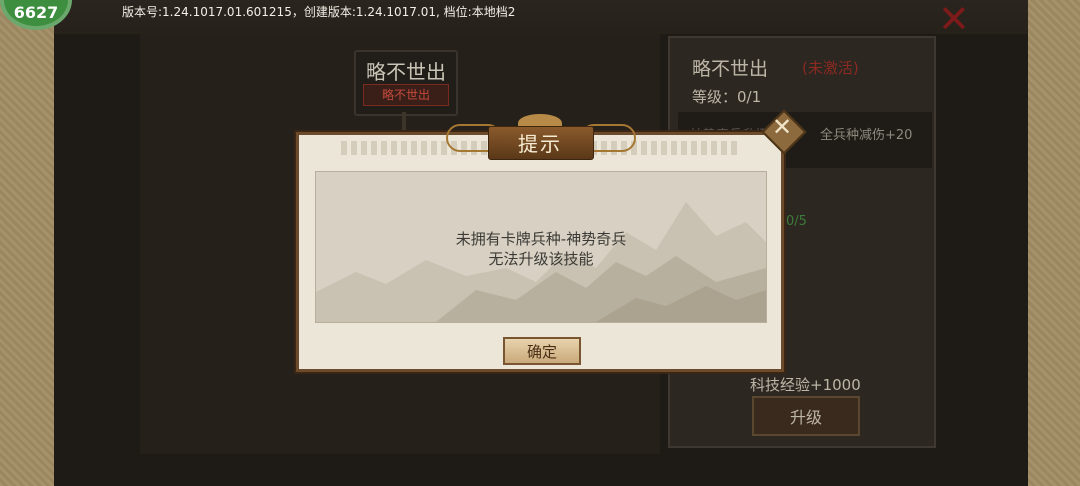 The image size is (1080, 486). What do you see at coordinates (866, 135) in the screenshot?
I see `effect-right-text: 全兵种减伤+20` at bounding box center [866, 135].